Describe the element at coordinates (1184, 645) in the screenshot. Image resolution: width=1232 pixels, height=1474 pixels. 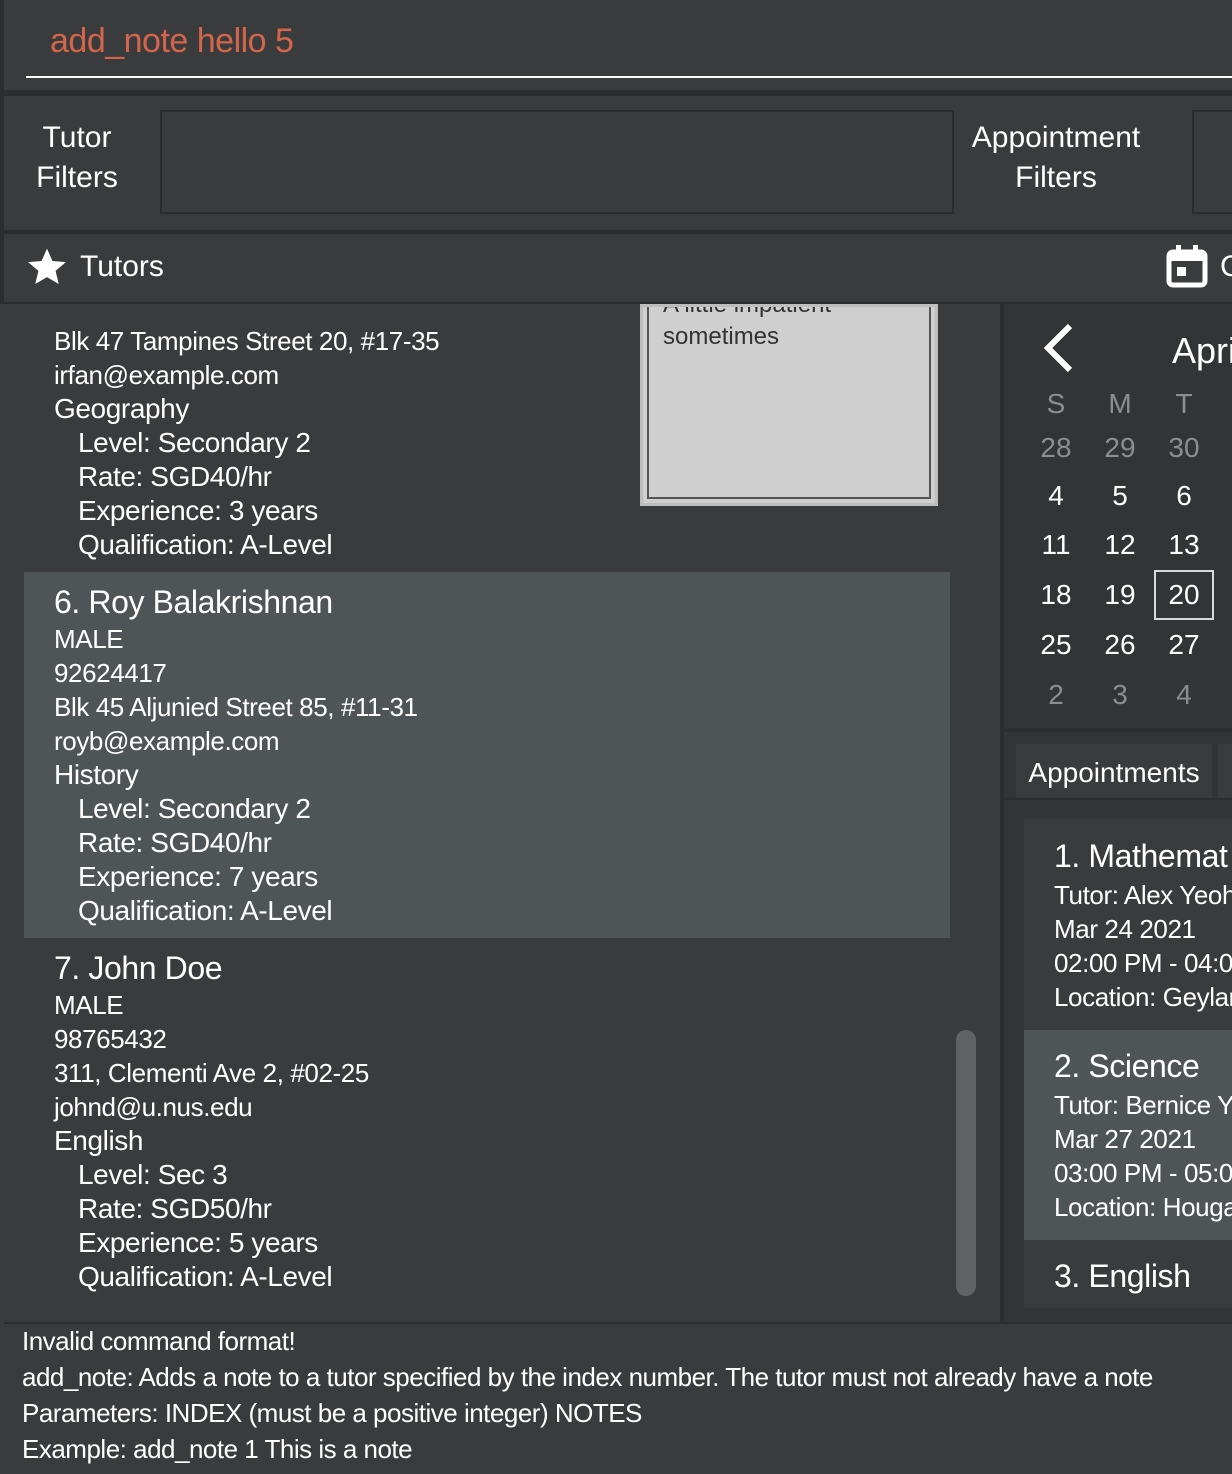
I see `calendar-day: 27` at that location.